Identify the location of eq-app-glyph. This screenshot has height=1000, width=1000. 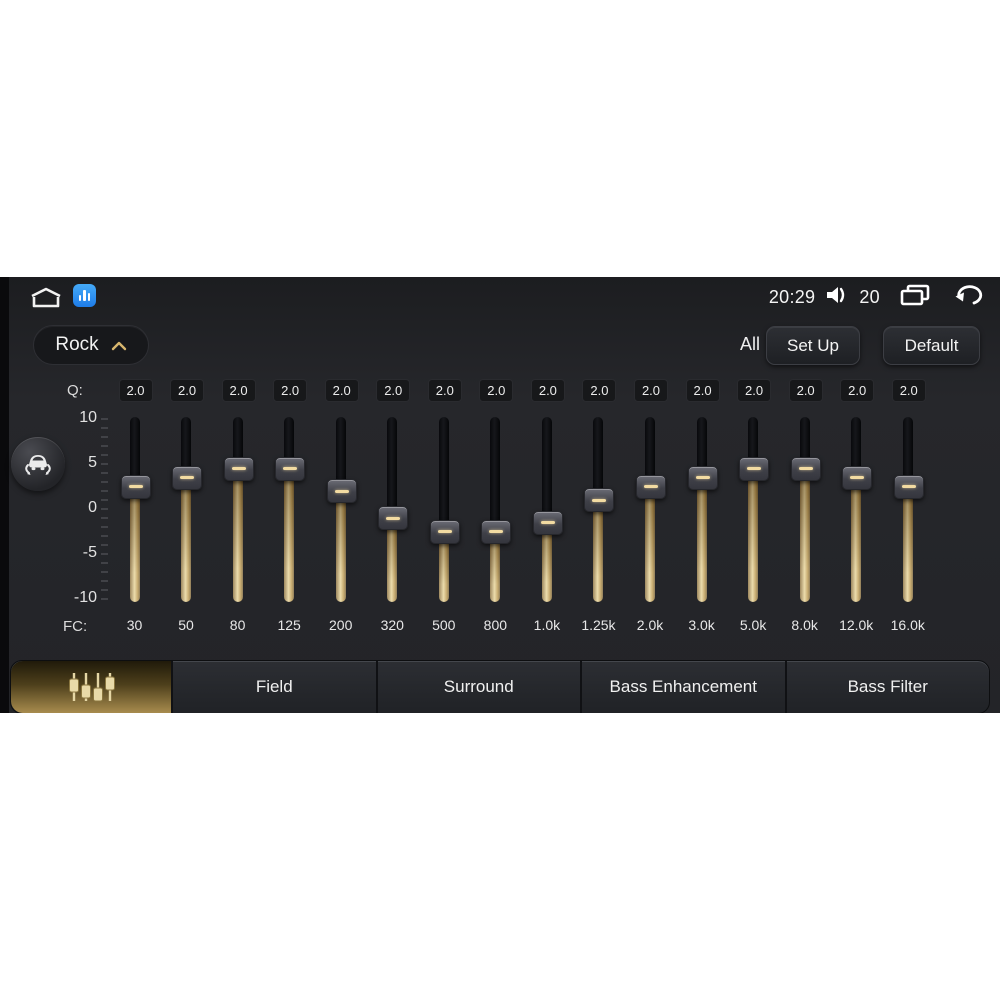
(84, 295).